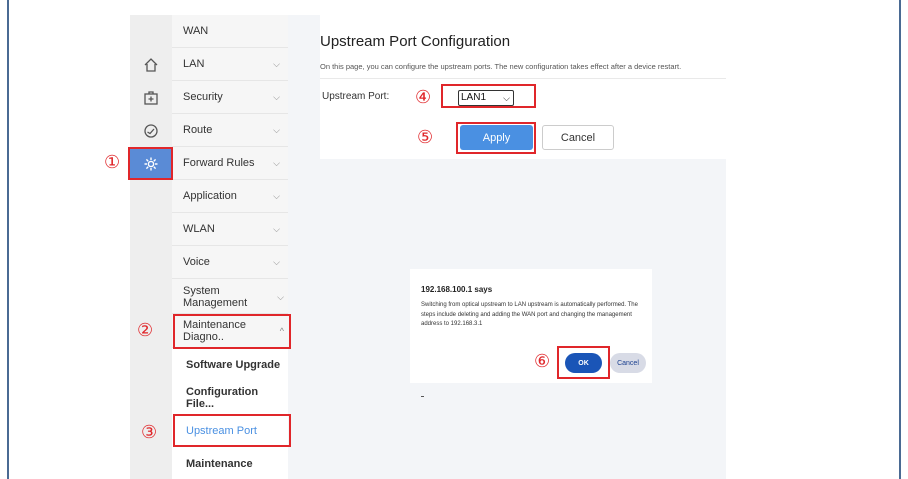  What do you see at coordinates (145, 330) in the screenshot?
I see `step-number-2: ②` at bounding box center [145, 330].